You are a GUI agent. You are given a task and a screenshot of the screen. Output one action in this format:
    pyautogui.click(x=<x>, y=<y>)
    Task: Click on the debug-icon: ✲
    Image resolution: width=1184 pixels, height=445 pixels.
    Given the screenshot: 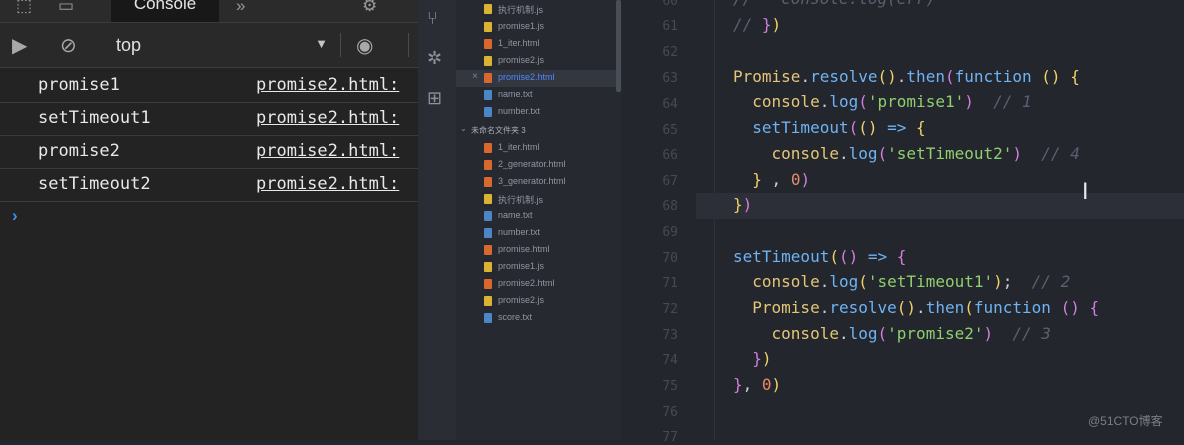 What is the action you would take?
    pyautogui.click(x=434, y=58)
    